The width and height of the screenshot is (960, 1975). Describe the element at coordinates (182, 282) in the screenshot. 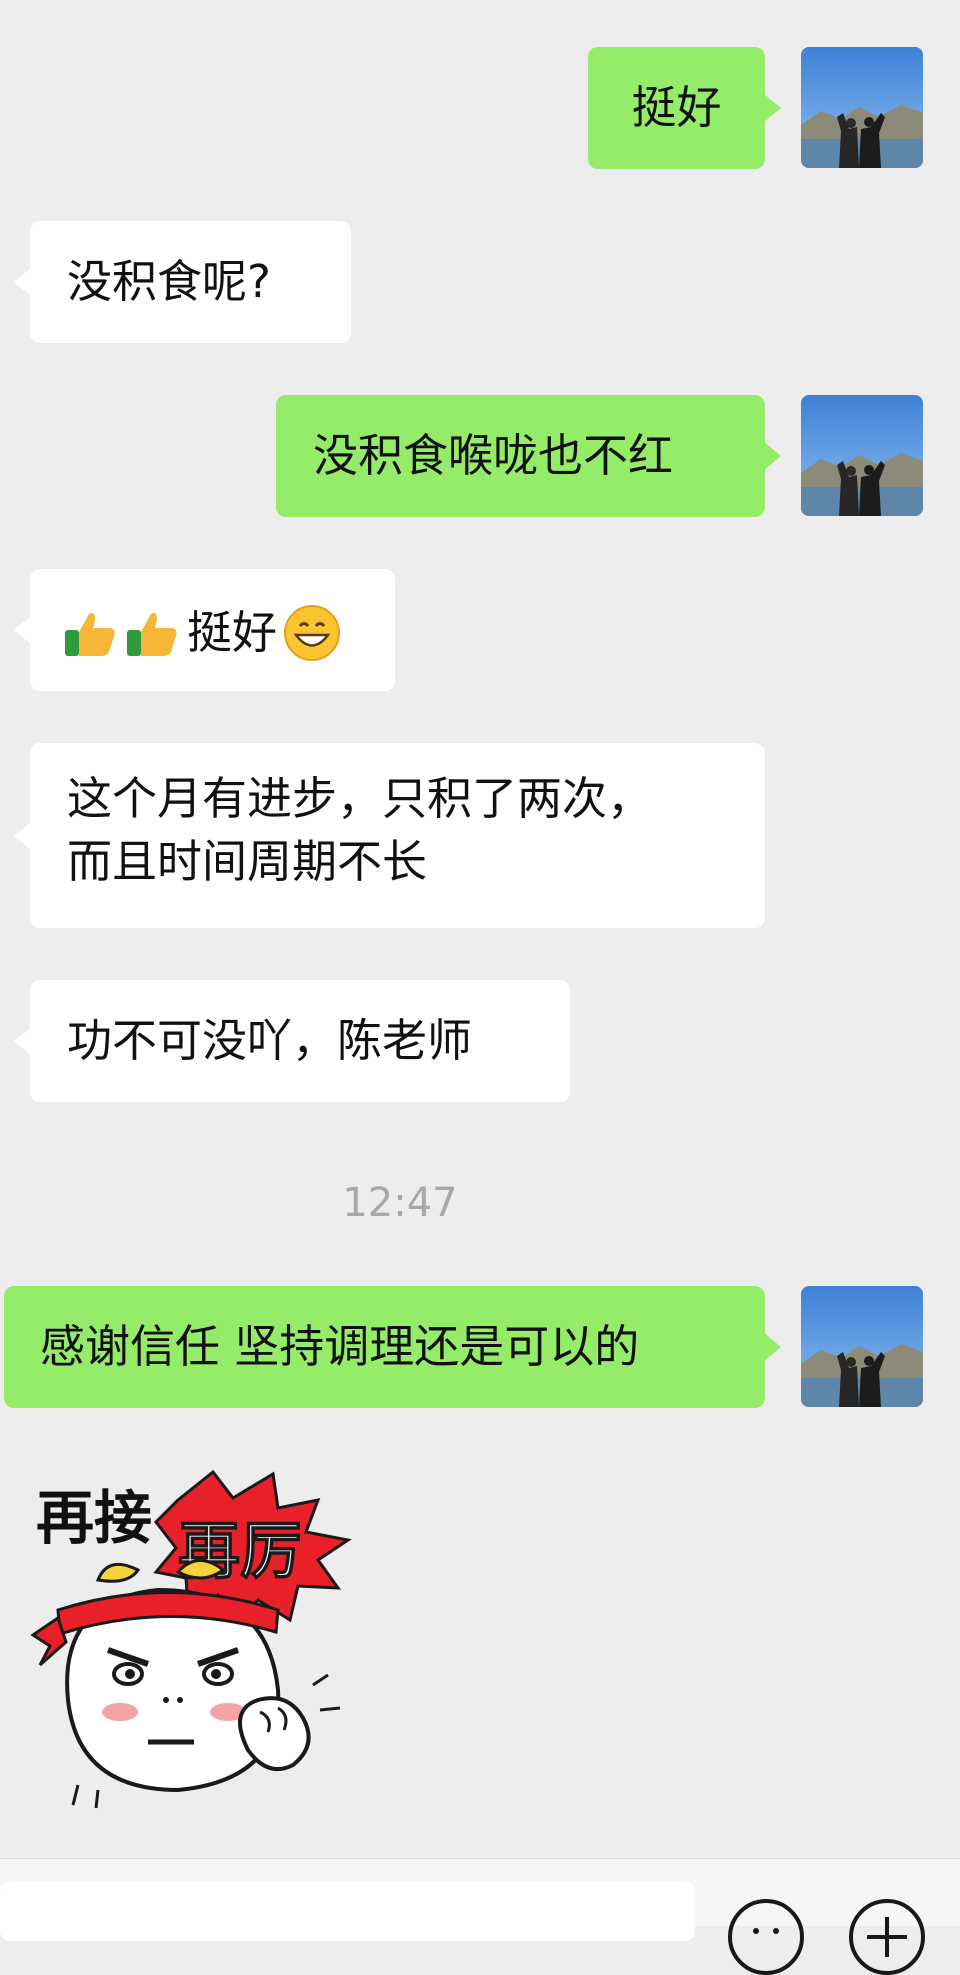

I see `message-bubble: 没积食呢?` at that location.